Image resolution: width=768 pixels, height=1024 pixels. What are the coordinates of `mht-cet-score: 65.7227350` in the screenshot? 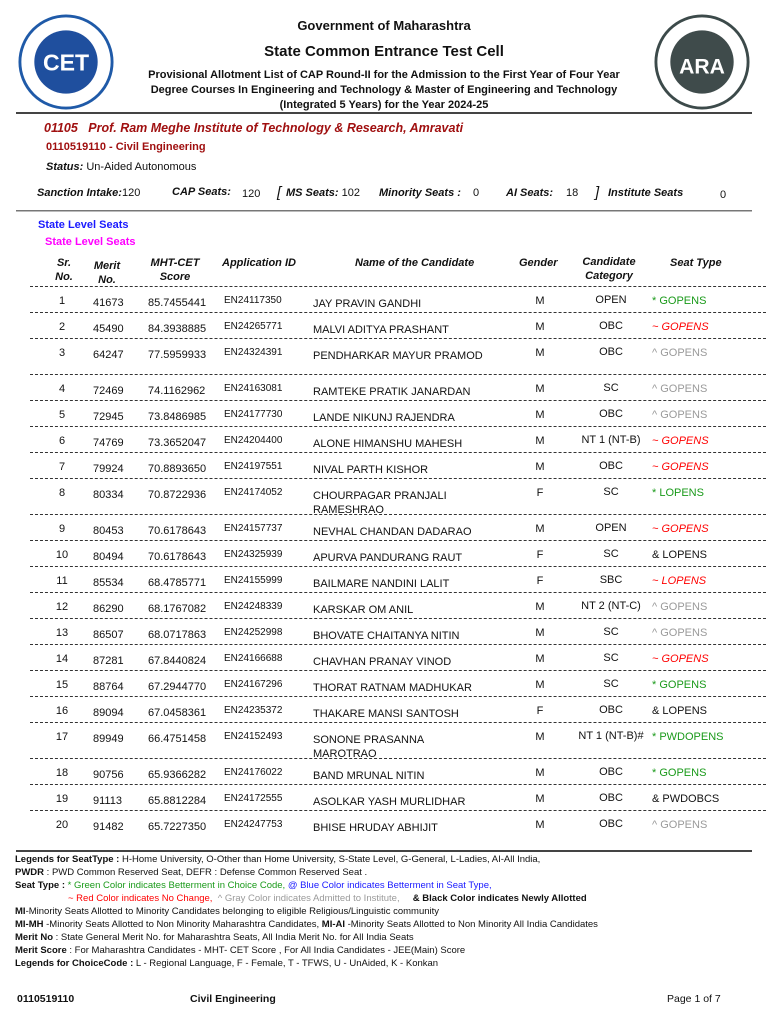 It's located at (177, 827).